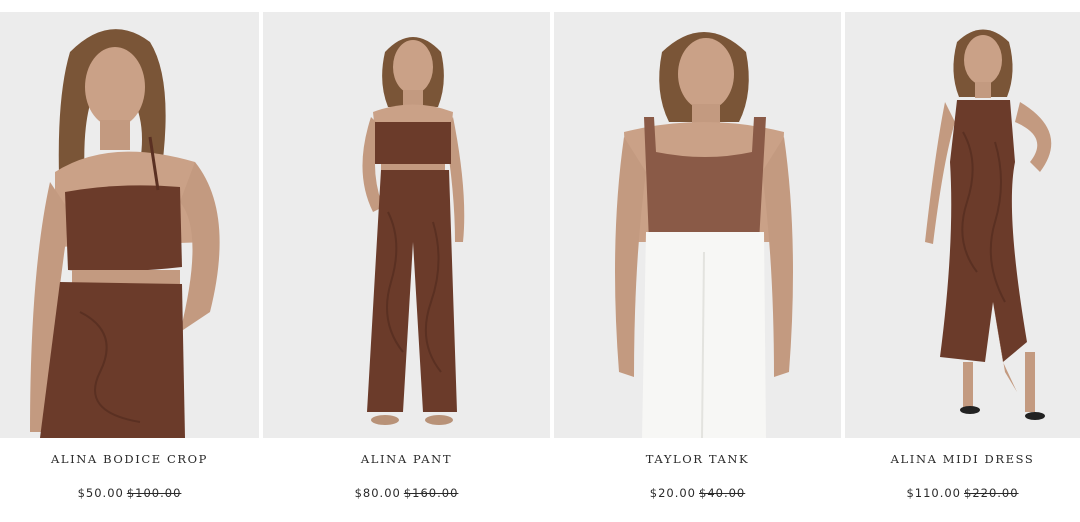 This screenshot has width=1080, height=522. Describe the element at coordinates (129, 459) in the screenshot. I see `product-title: ALINA BODICE CROP` at that location.